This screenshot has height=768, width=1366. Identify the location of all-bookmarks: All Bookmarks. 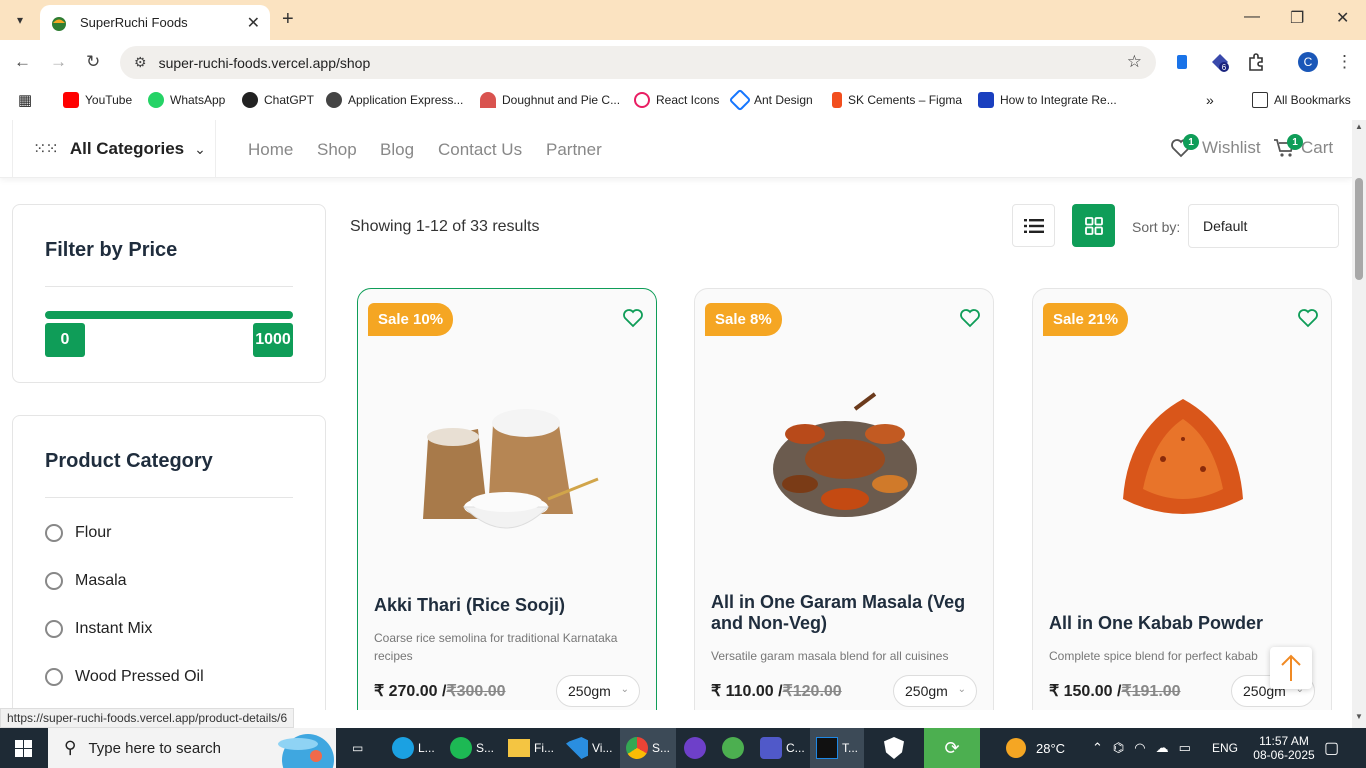
(1301, 100).